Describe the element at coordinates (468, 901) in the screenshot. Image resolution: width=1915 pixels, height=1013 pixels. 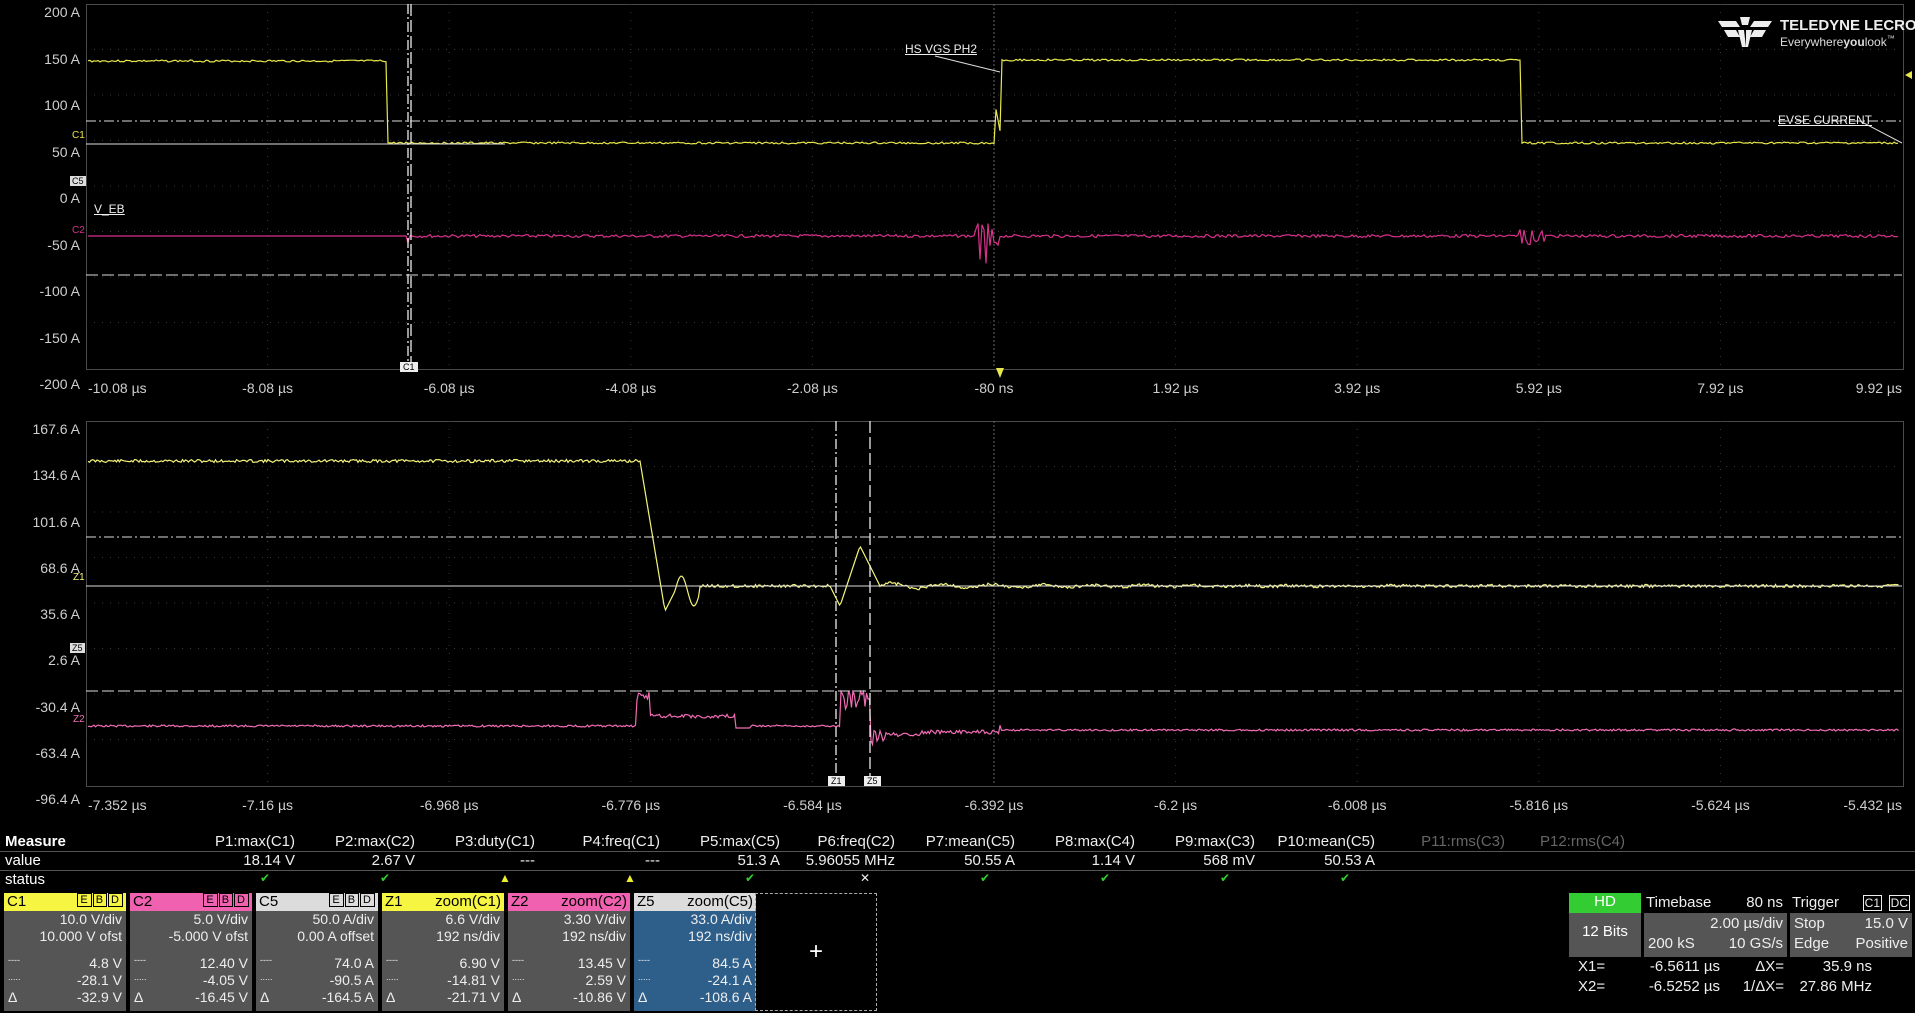
I see `channel-source: zoom(C1)` at that location.